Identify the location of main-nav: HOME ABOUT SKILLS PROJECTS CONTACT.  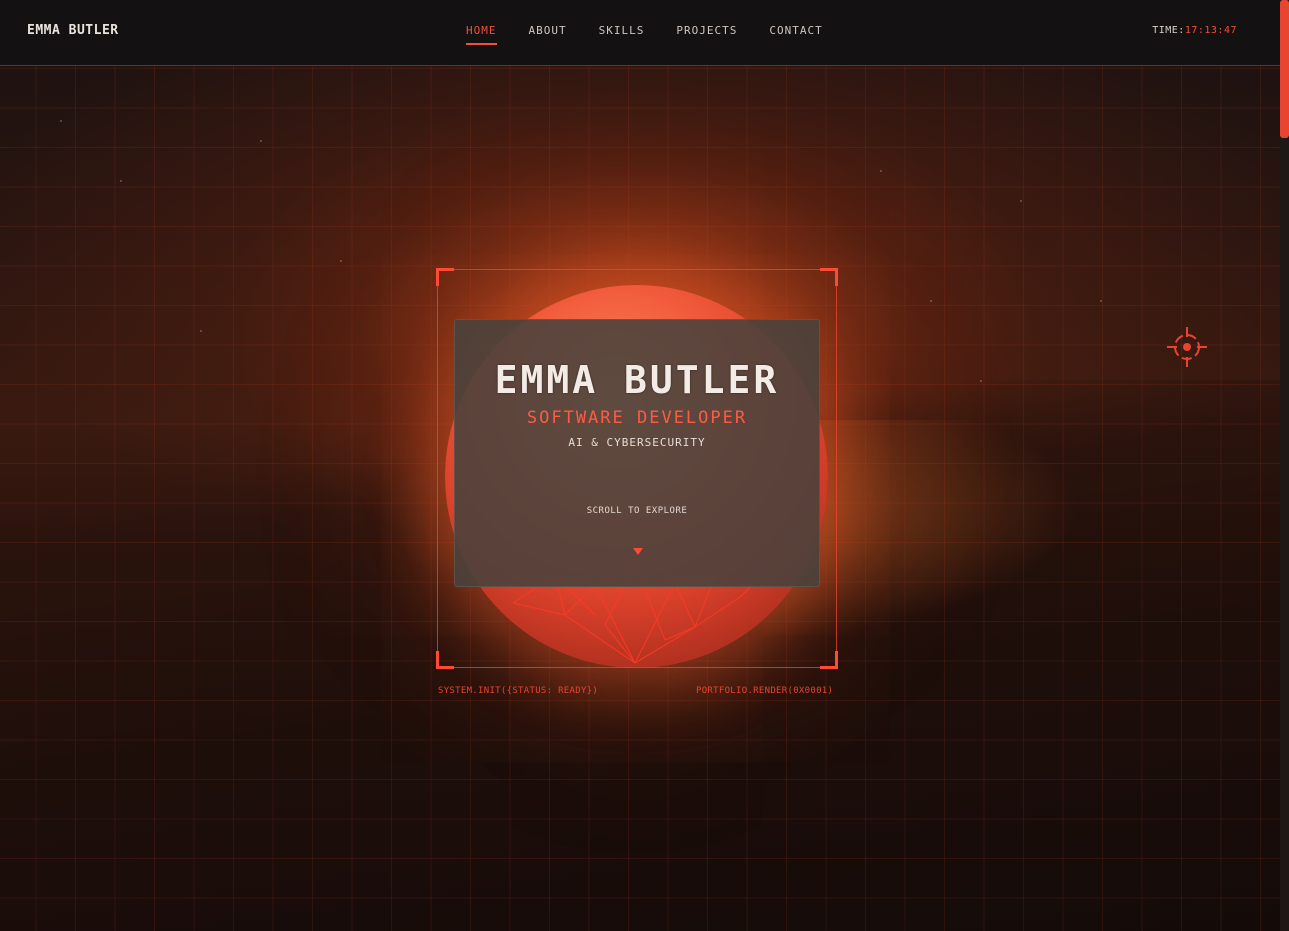
(660, 34).